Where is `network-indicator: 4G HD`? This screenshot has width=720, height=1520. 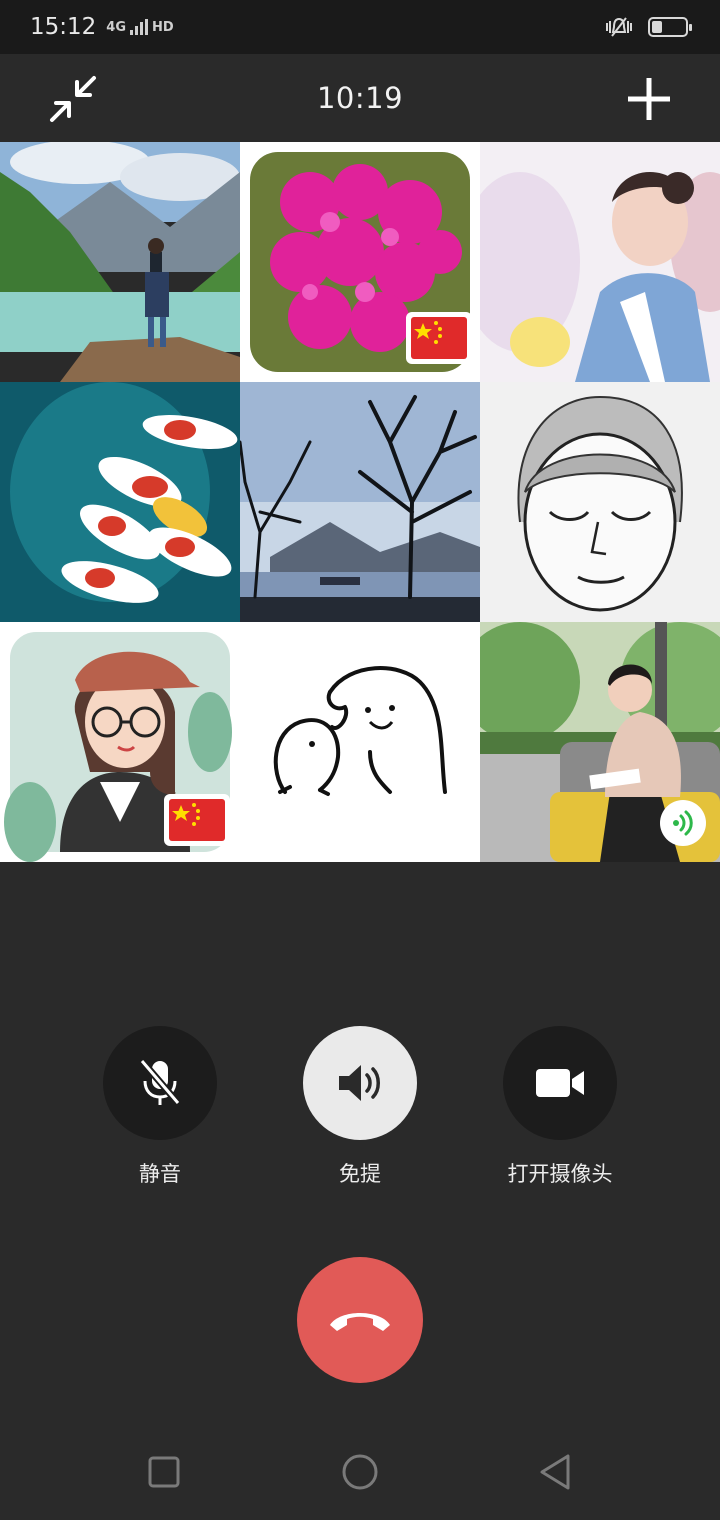
network-indicator: 4G HD is located at coordinates (140, 27).